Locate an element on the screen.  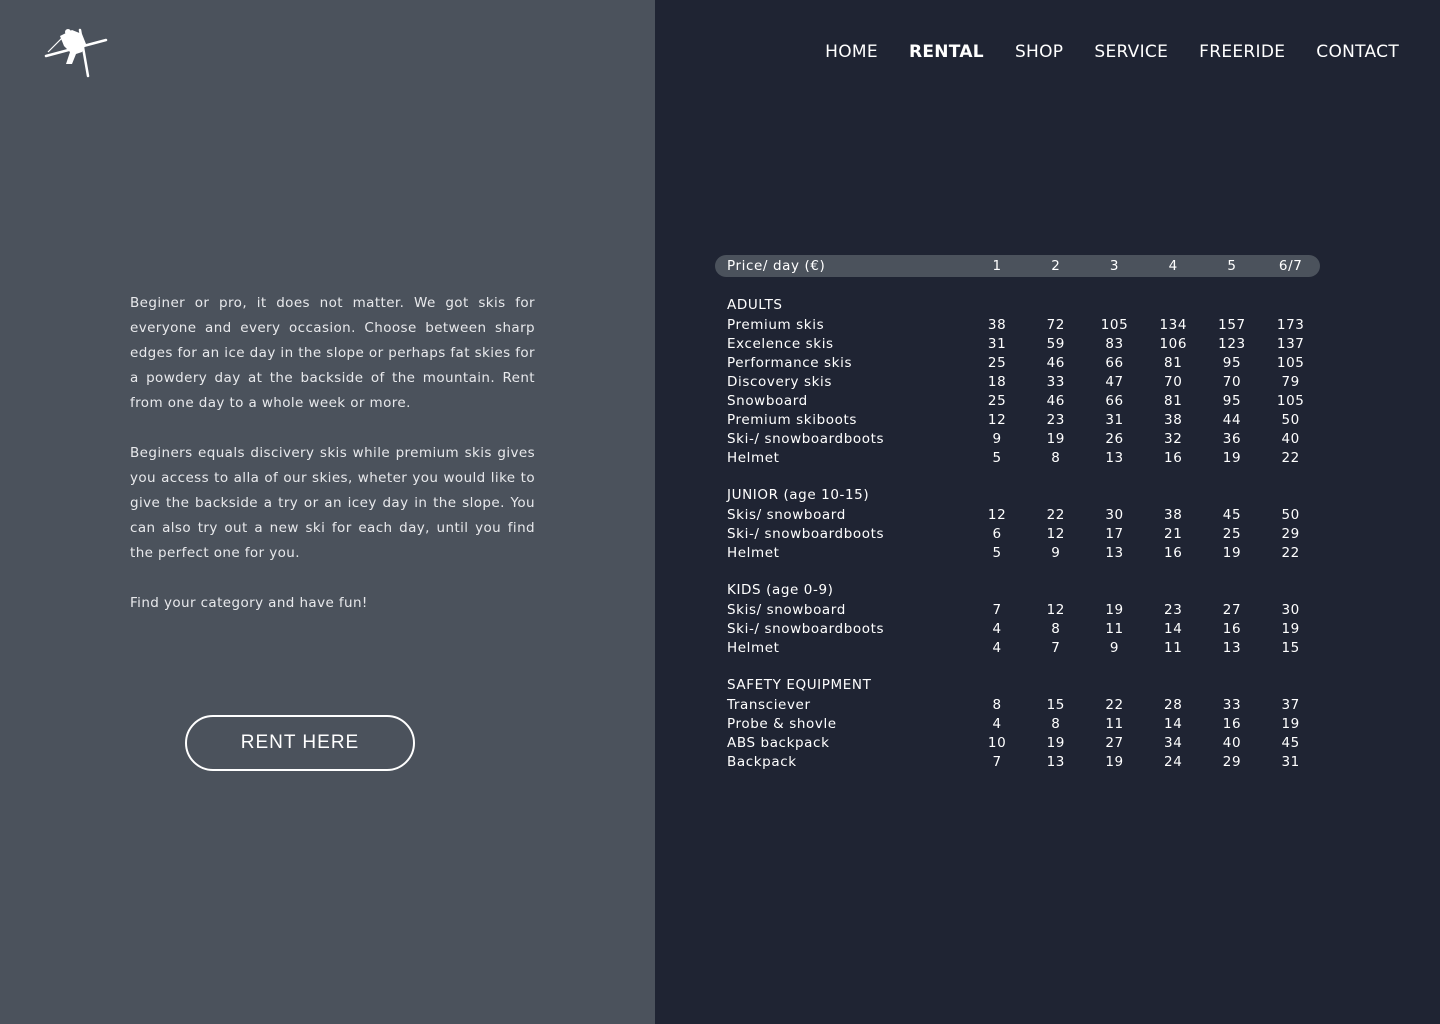
table-row: Skis/ snowboard 12 22 30 38 45 50 is located at coordinates (1017, 514).